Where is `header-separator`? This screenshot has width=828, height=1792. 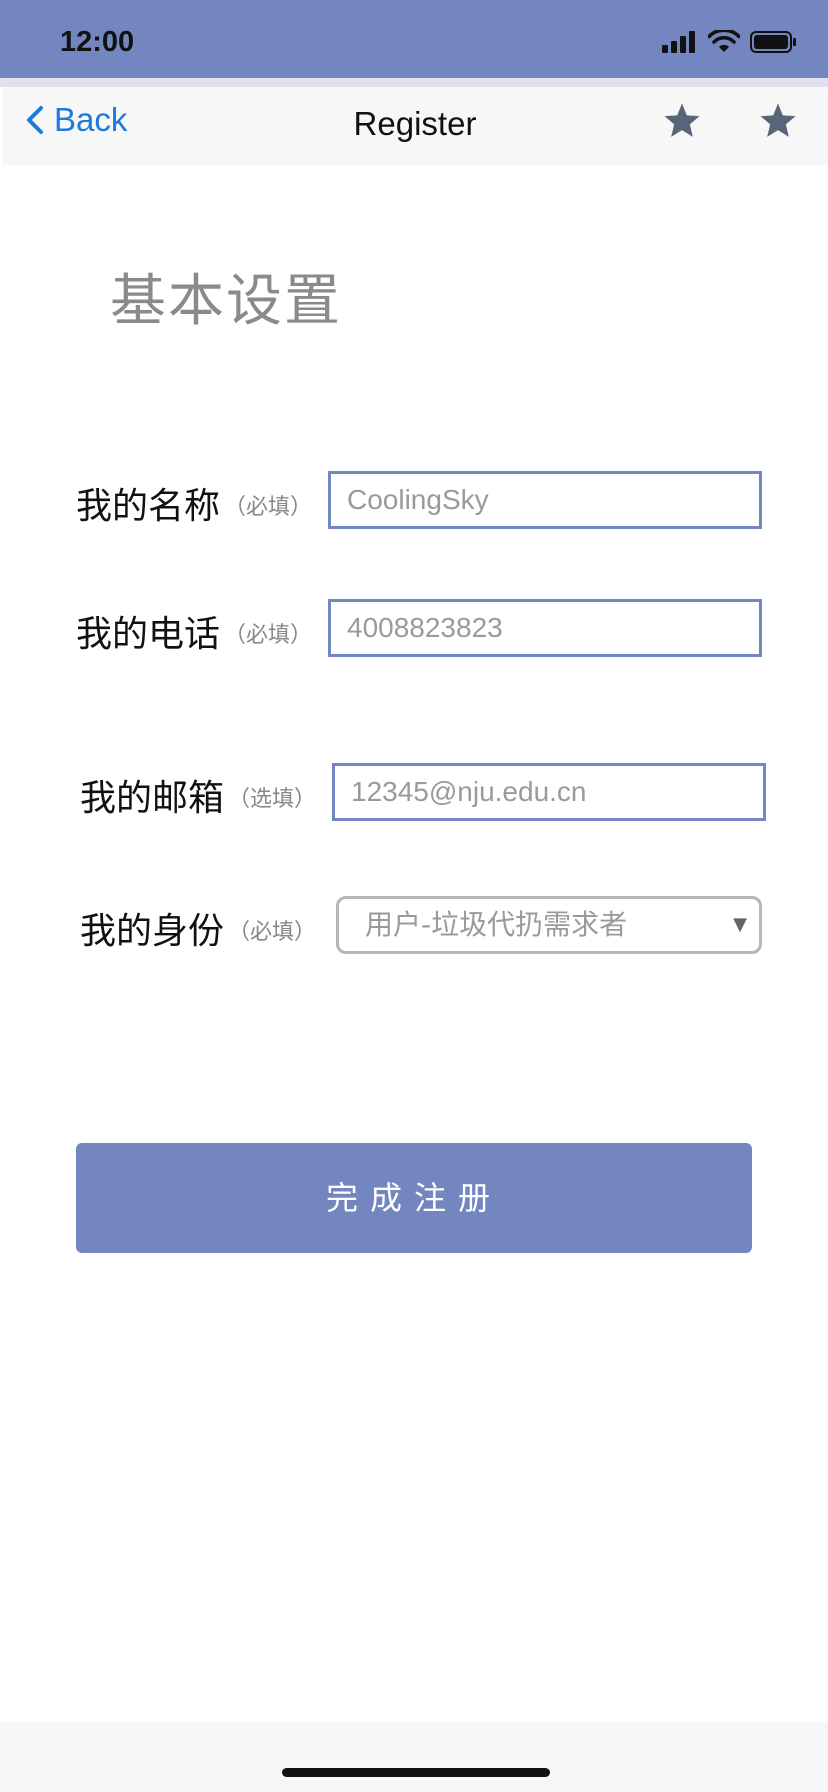 header-separator is located at coordinates (414, 82).